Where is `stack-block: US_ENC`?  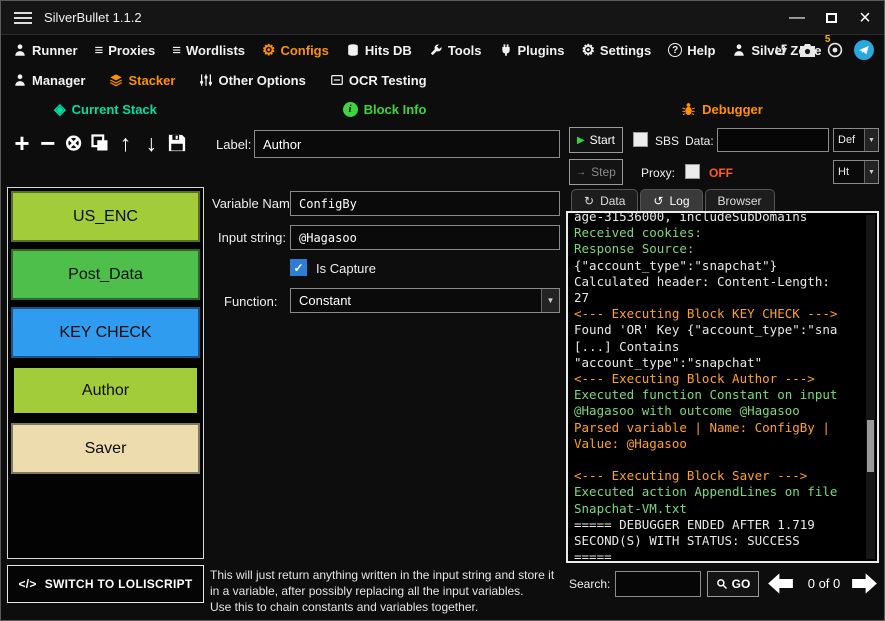
stack-block: US_ENC is located at coordinates (105, 216).